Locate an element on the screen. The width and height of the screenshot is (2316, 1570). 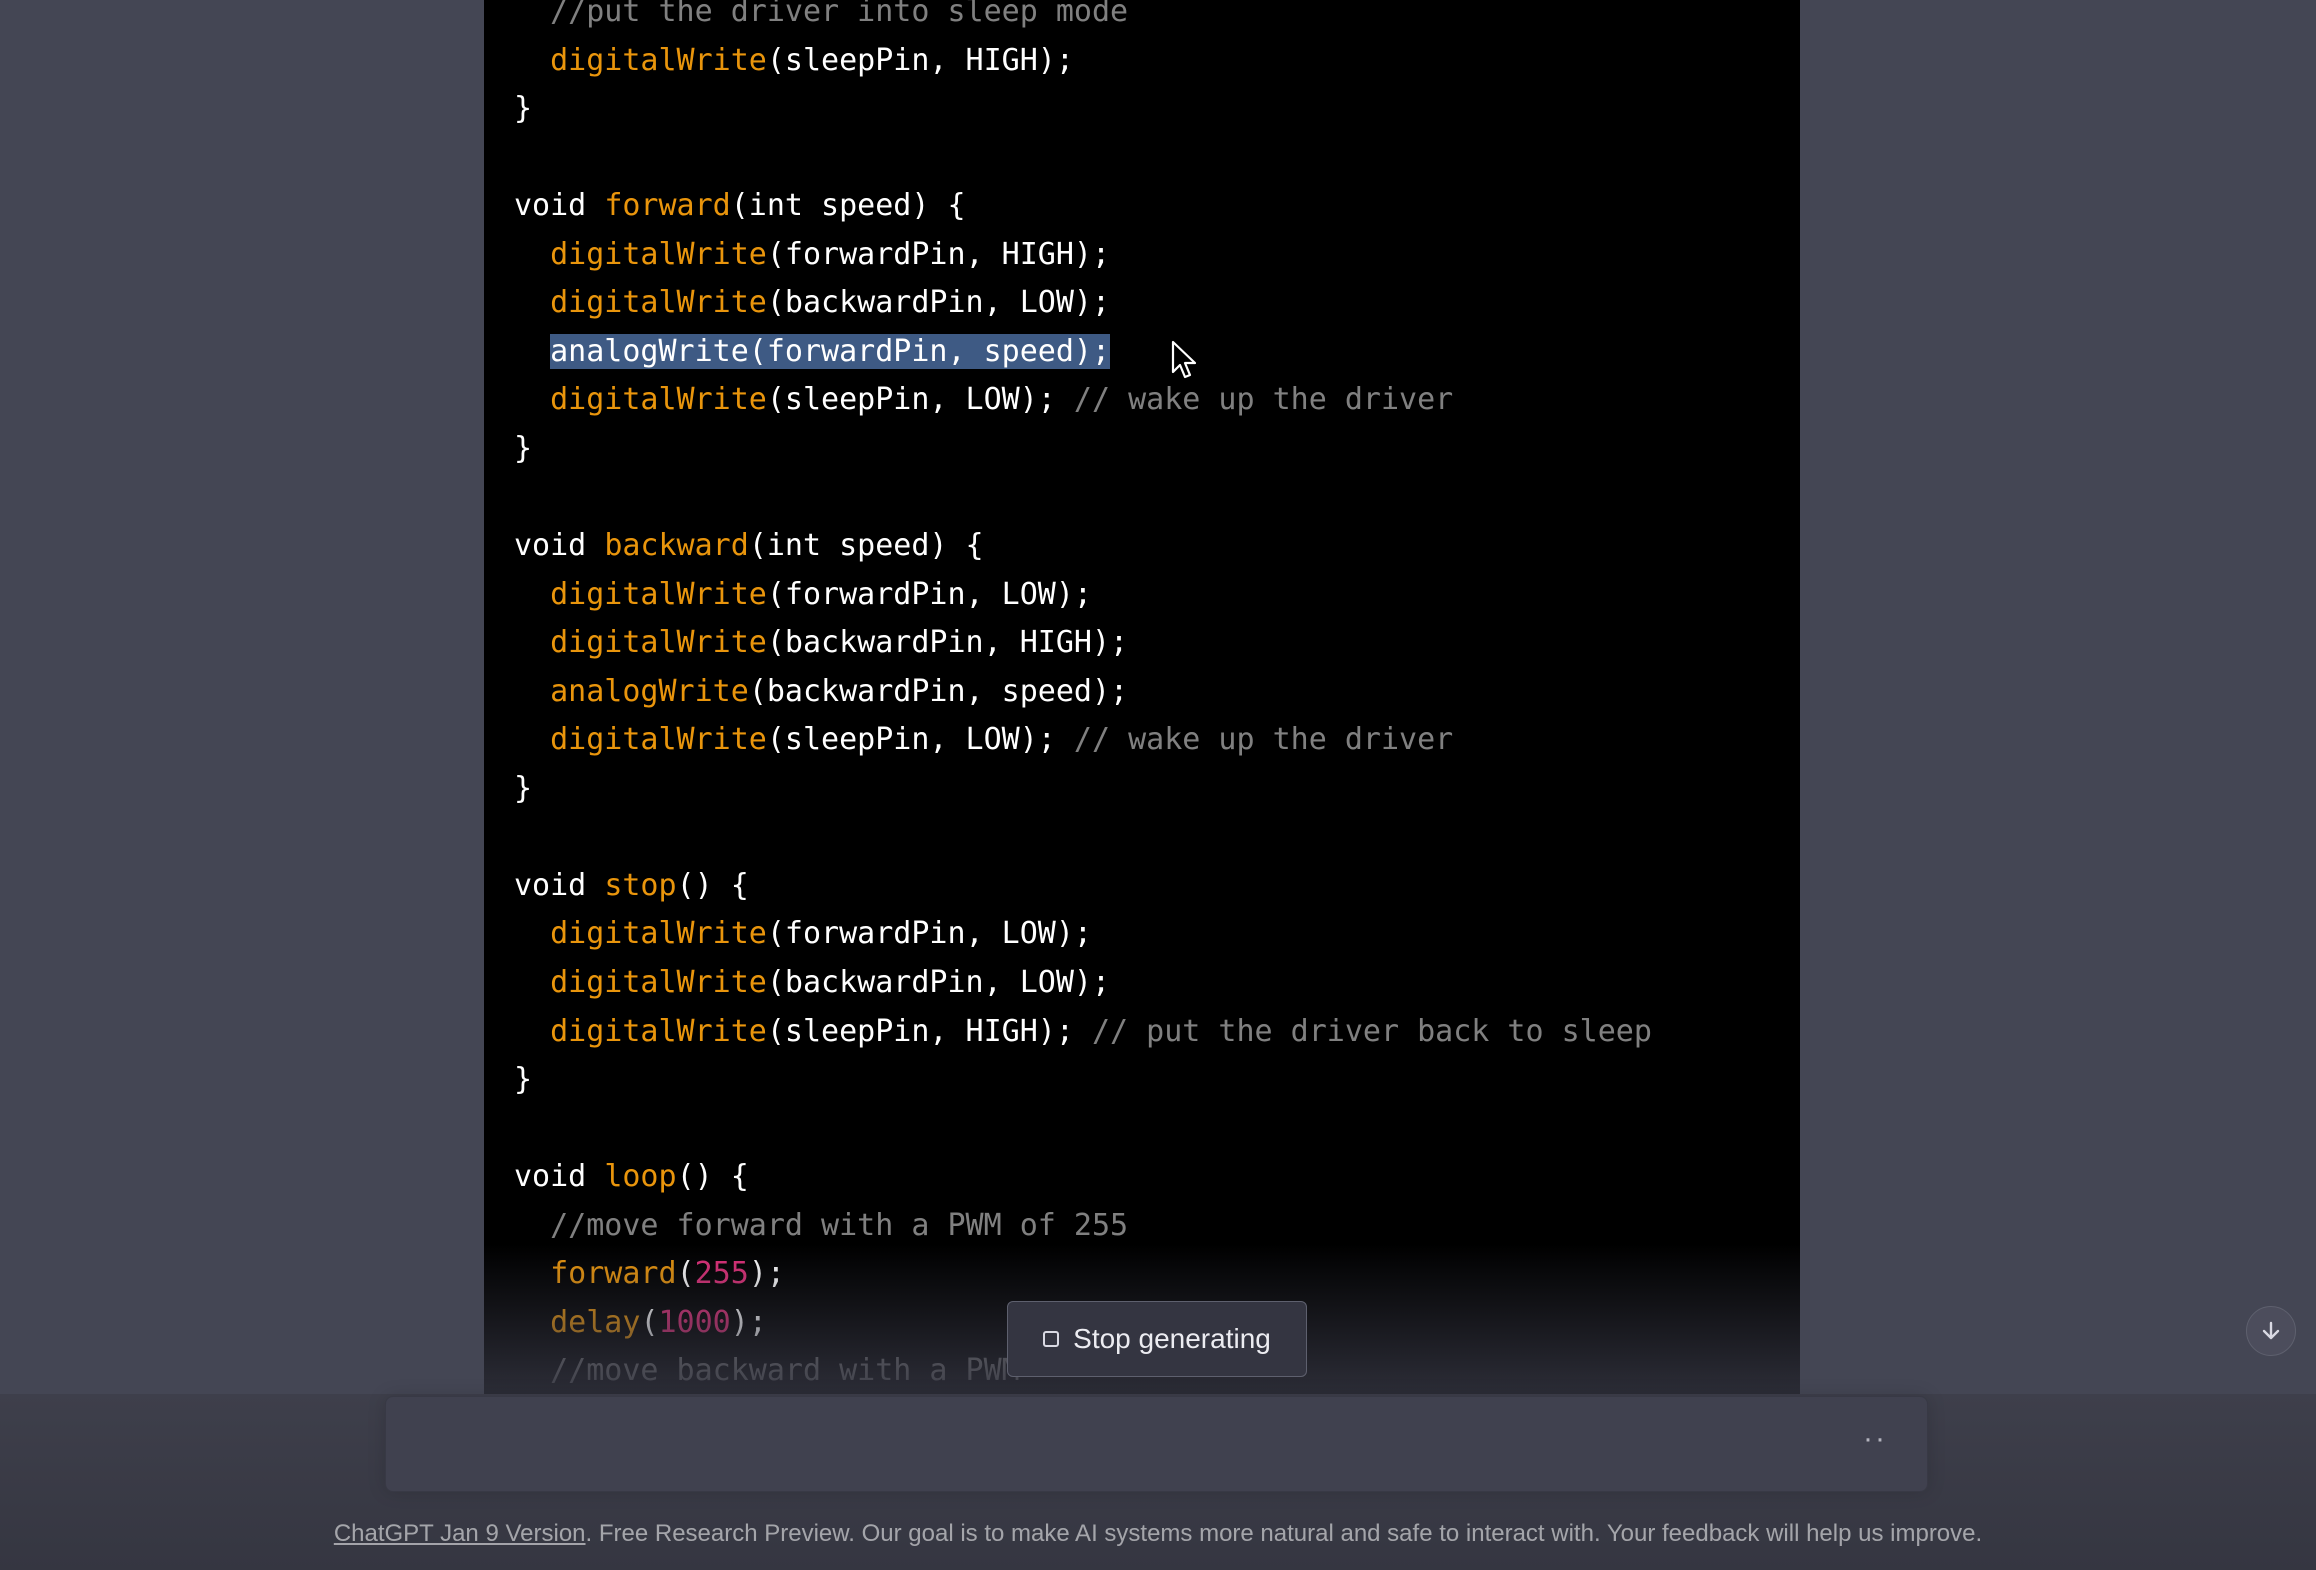
code-token-comment: //move backward with a PWM is located at coordinates (767, 1371).